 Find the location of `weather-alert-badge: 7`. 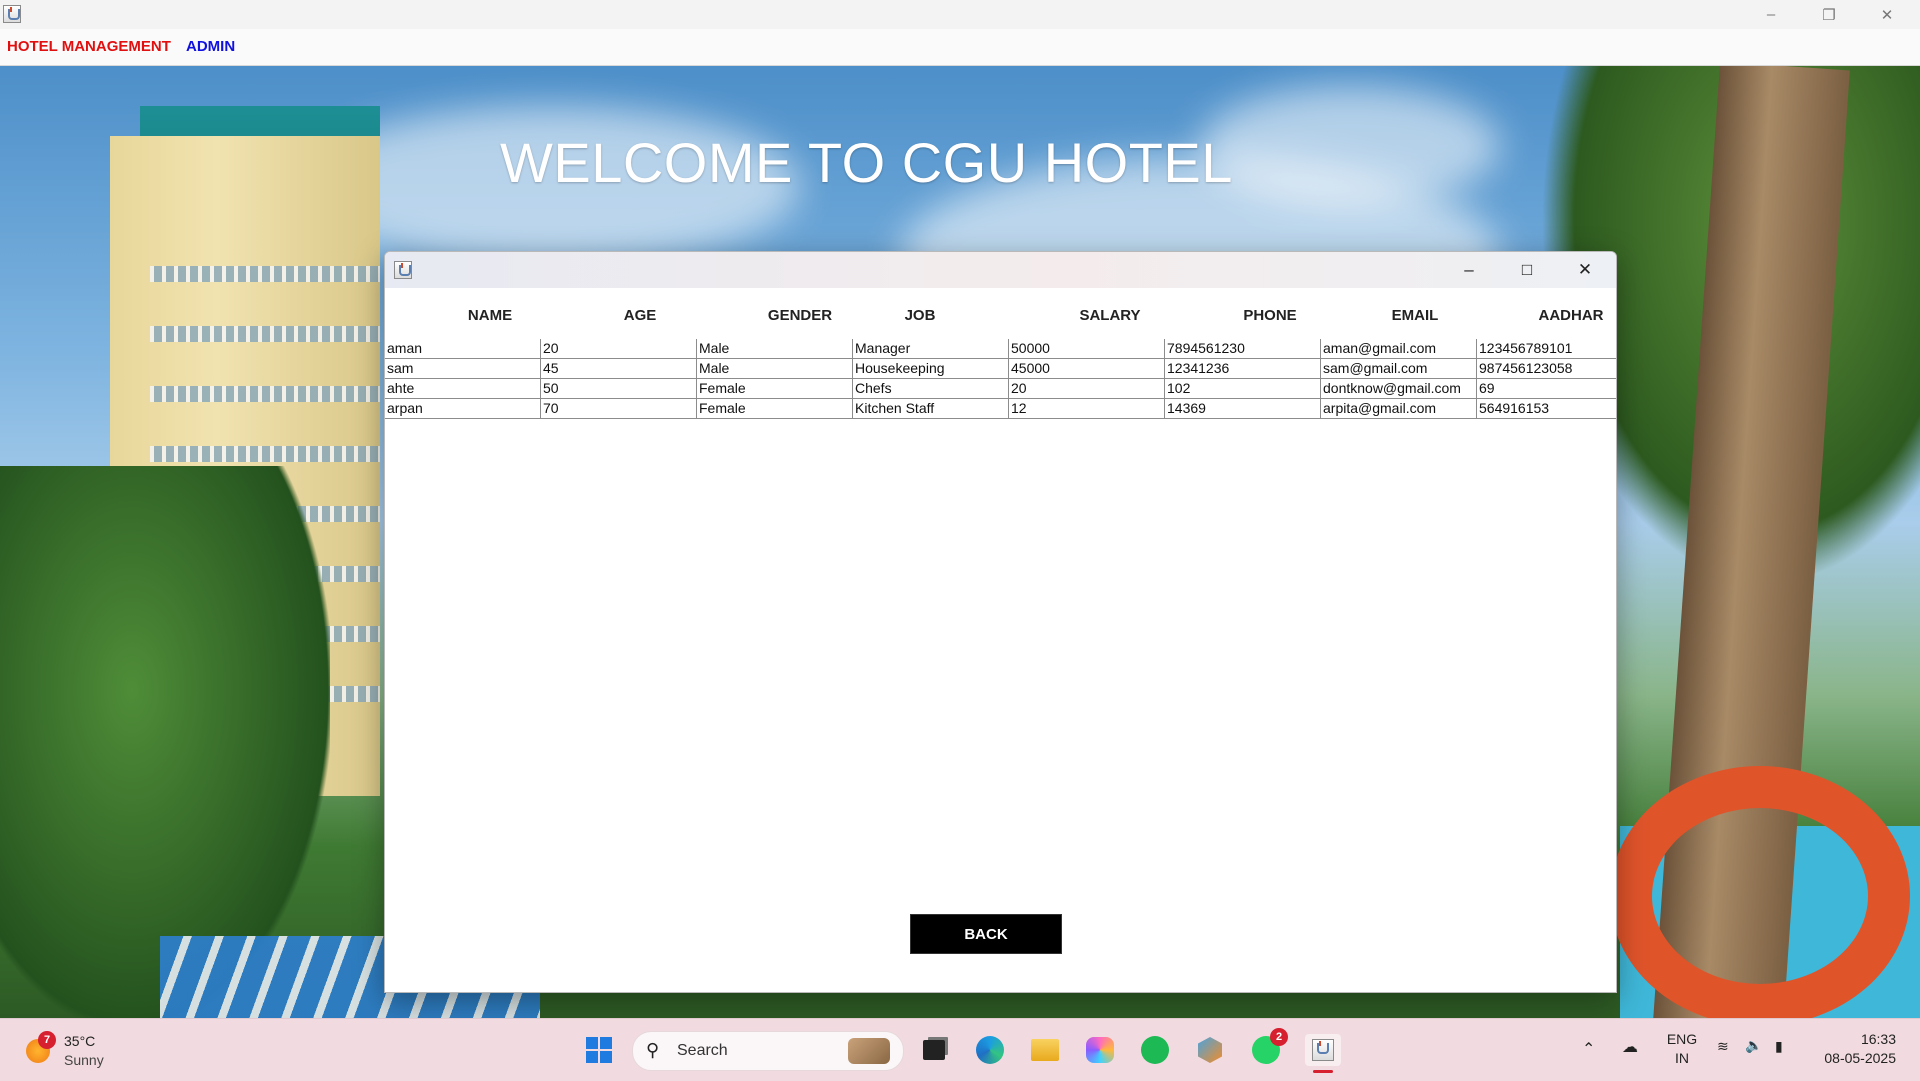

weather-alert-badge: 7 is located at coordinates (47, 1040).